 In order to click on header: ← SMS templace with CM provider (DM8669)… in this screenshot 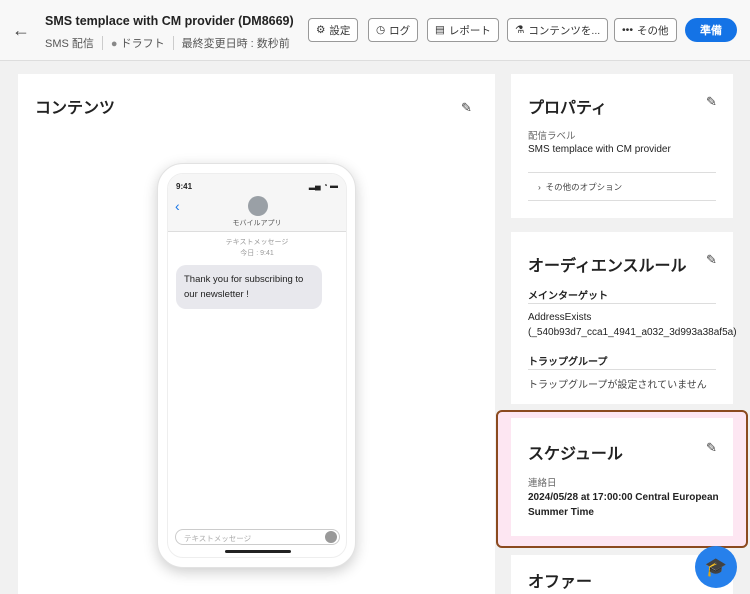, I will do `click(375, 30)`.